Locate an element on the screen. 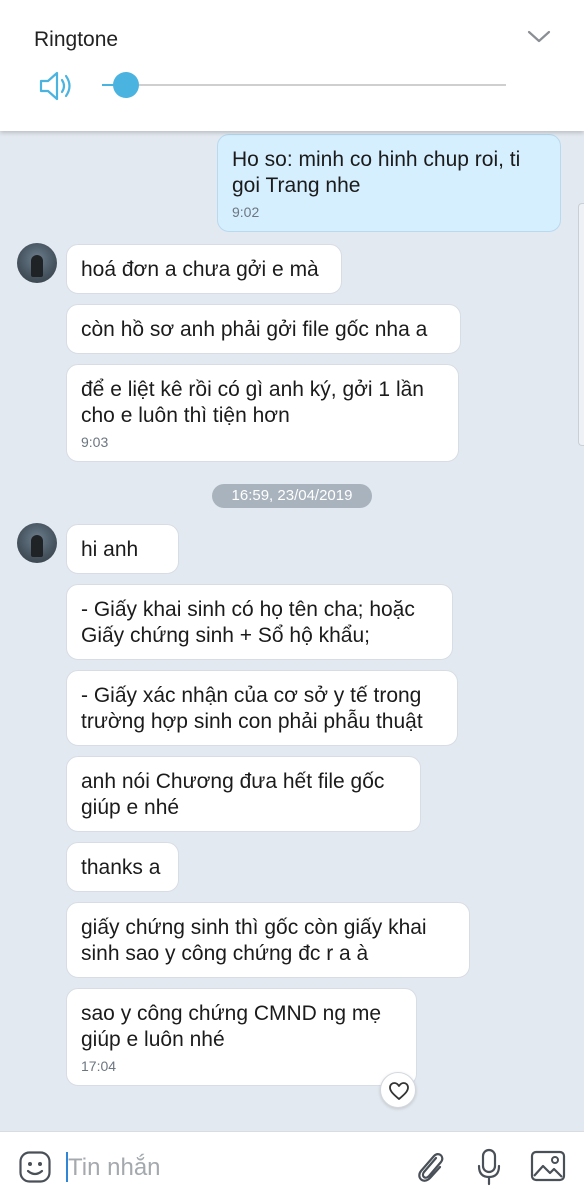 The height and width of the screenshot is (1200, 584). speaker-icon is located at coordinates (57, 86).